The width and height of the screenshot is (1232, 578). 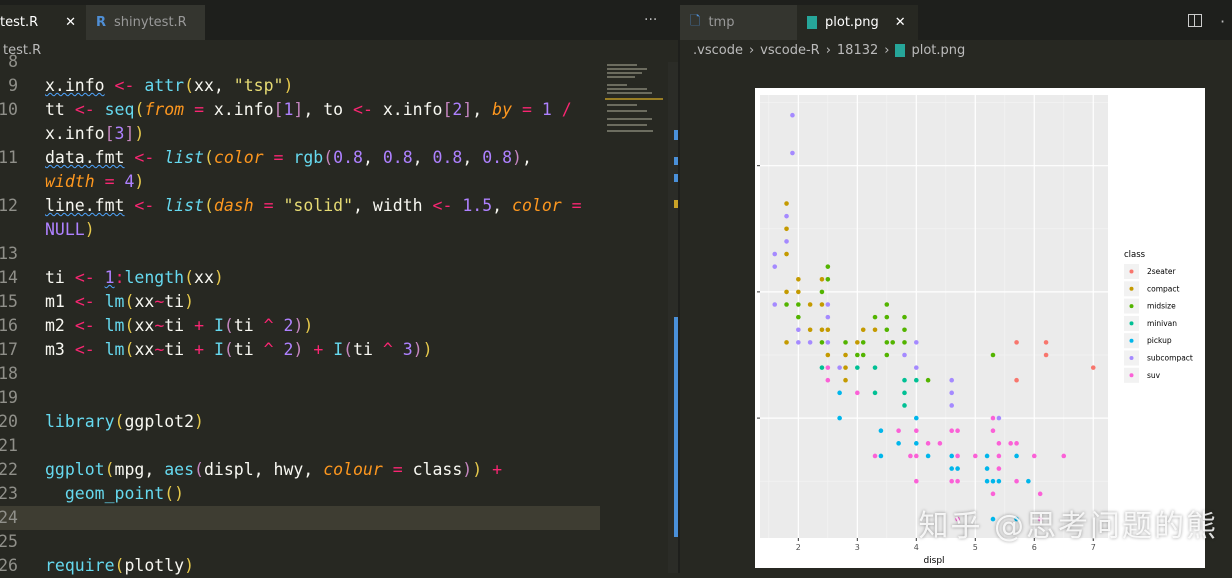 What do you see at coordinates (1154, 375) in the screenshot?
I see `legend-label: suv` at bounding box center [1154, 375].